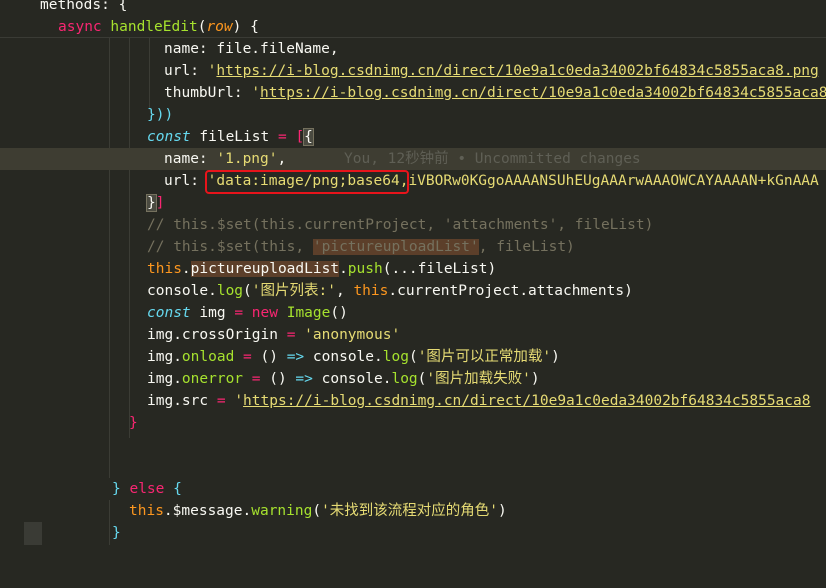 The image size is (826, 588). Describe the element at coordinates (478, 379) in the screenshot. I see `string-literal: '图片加载失败'` at that location.